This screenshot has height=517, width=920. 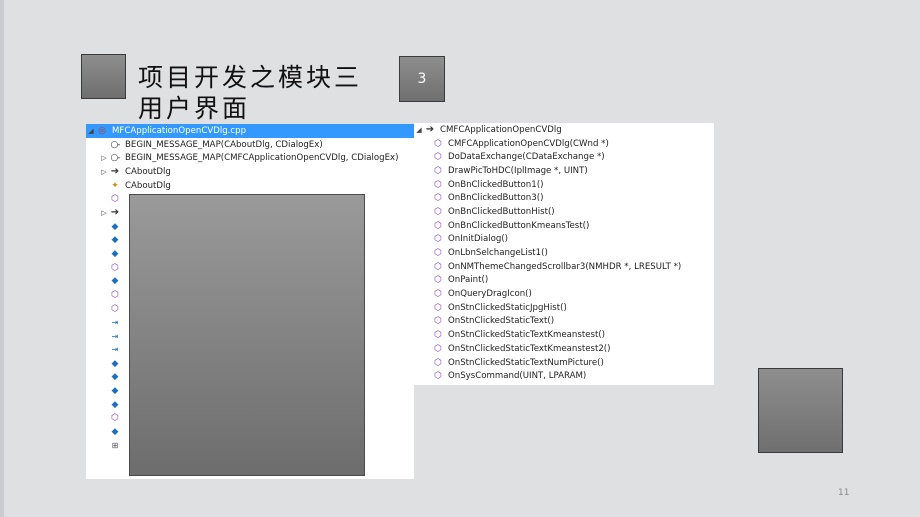 What do you see at coordinates (573, 198) in the screenshot?
I see `member-item: ⬡ OnBnClickedButton3()` at bounding box center [573, 198].